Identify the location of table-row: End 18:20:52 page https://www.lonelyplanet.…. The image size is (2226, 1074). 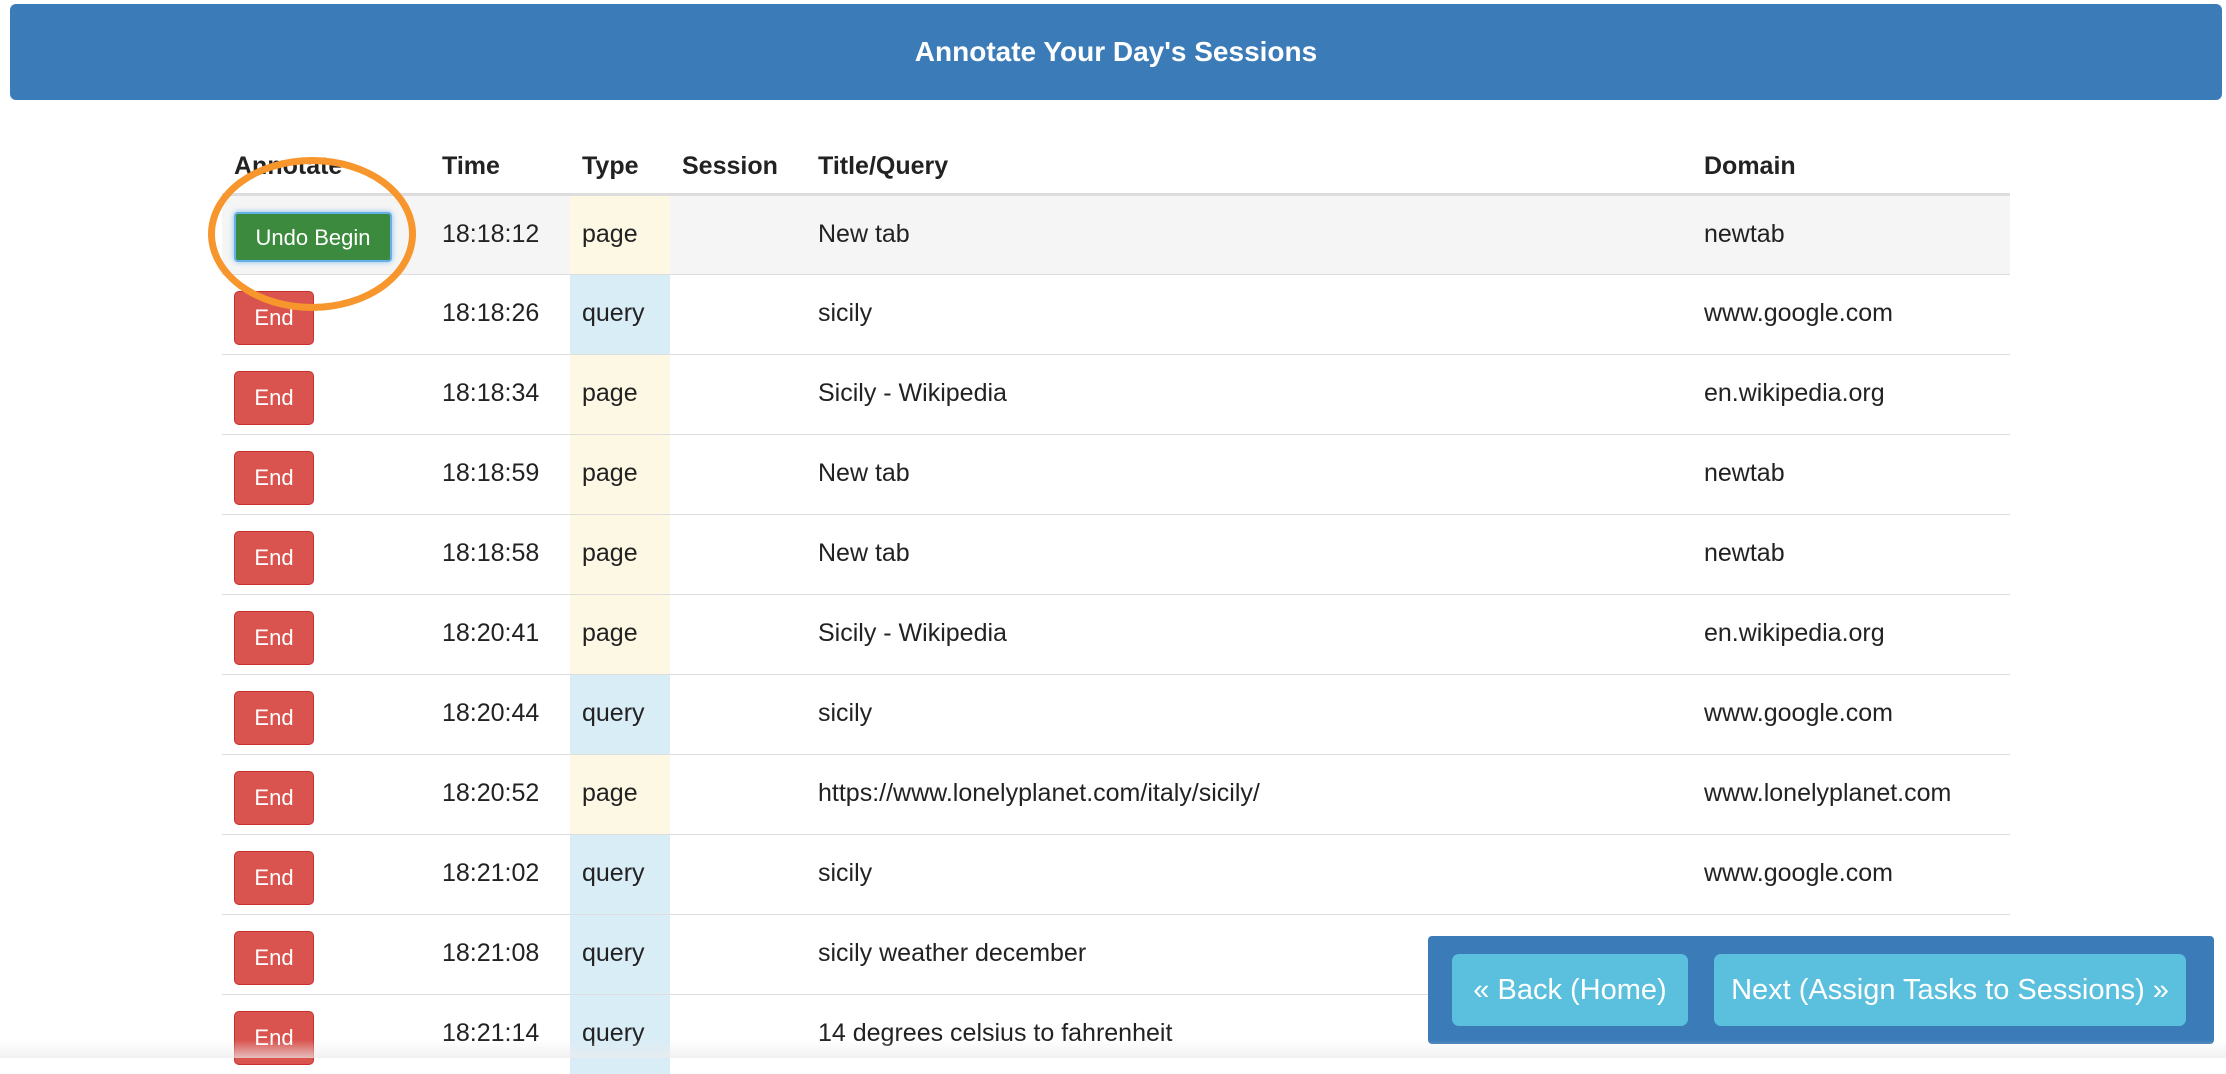
(1116, 793).